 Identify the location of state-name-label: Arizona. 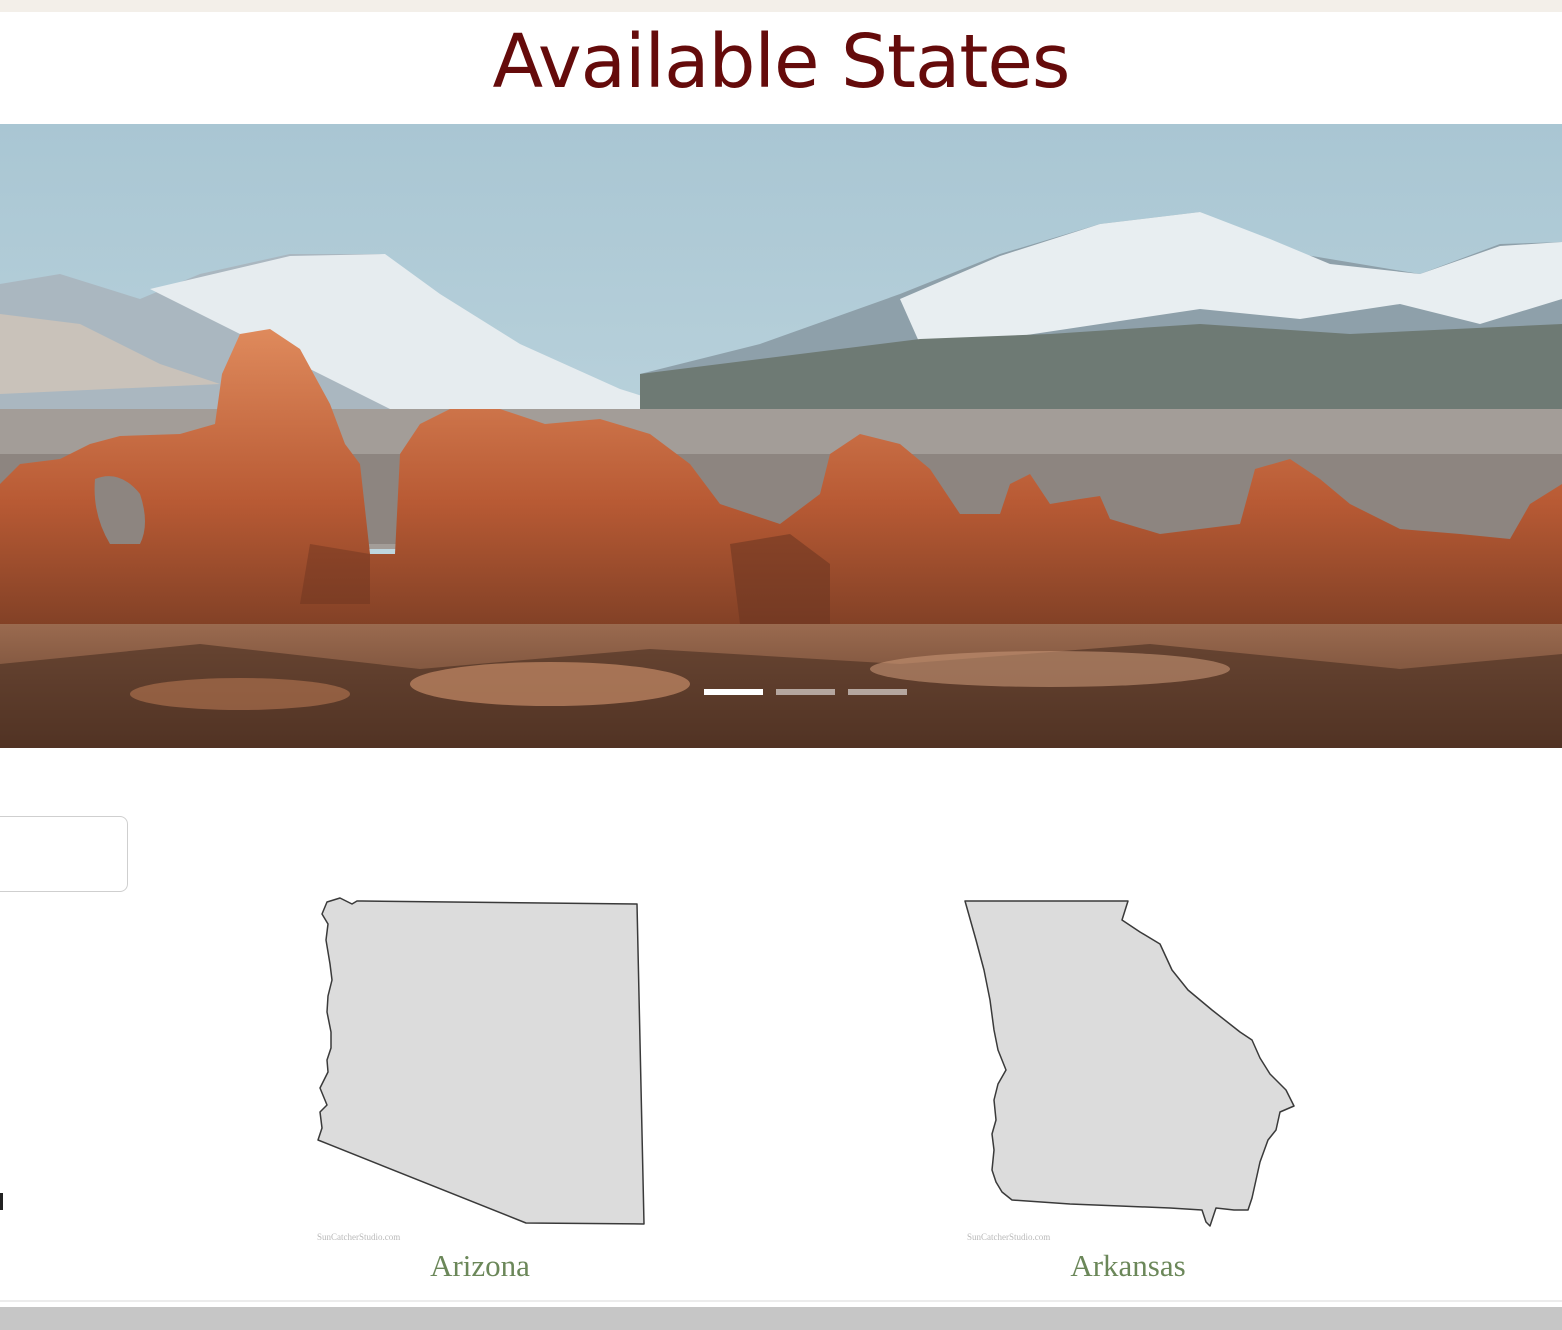
(480, 1265).